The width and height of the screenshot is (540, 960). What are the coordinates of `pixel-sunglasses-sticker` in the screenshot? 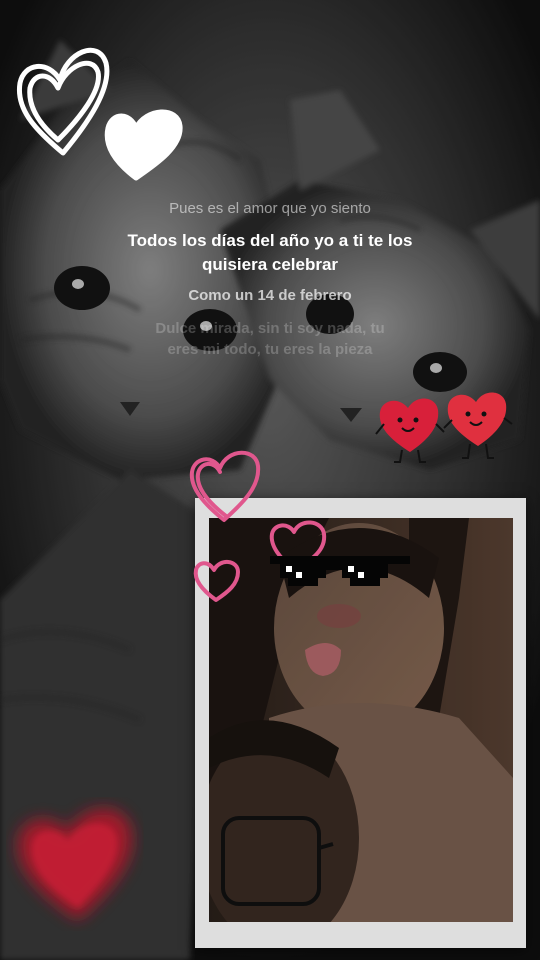 It's located at (340, 571).